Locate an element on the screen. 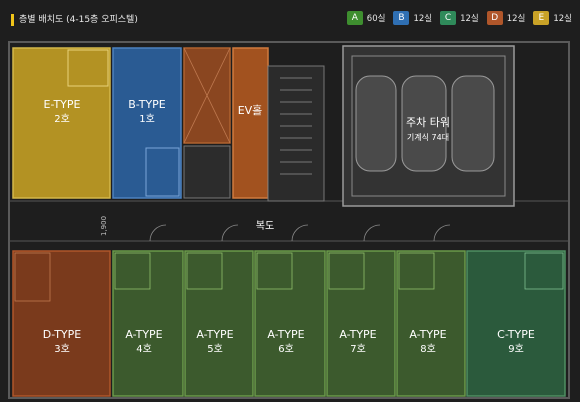 This screenshot has height=402, width=580. legend-badge-c: C is located at coordinates (448, 18).